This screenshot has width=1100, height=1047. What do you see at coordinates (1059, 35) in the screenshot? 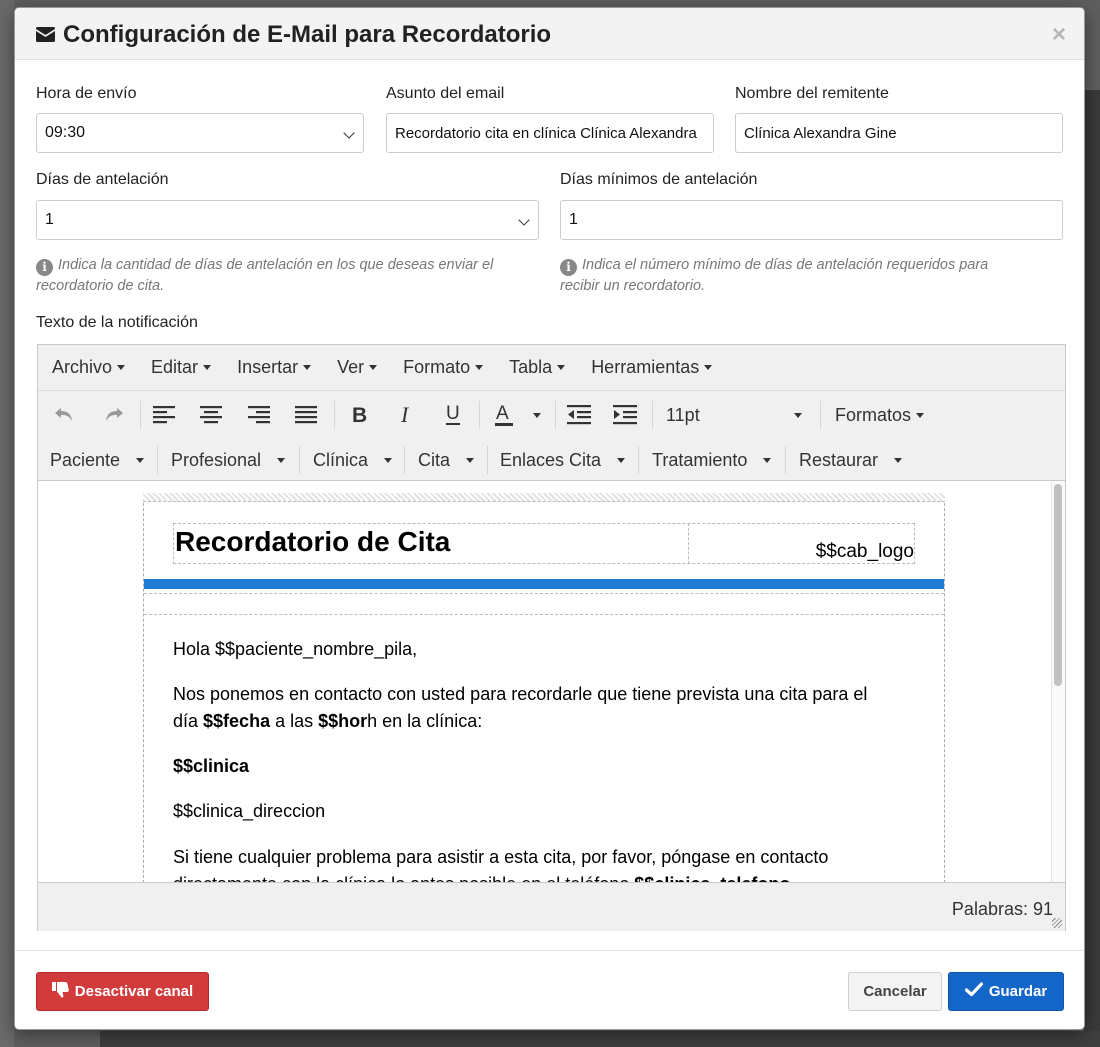
I see `close-button: ×` at bounding box center [1059, 35].